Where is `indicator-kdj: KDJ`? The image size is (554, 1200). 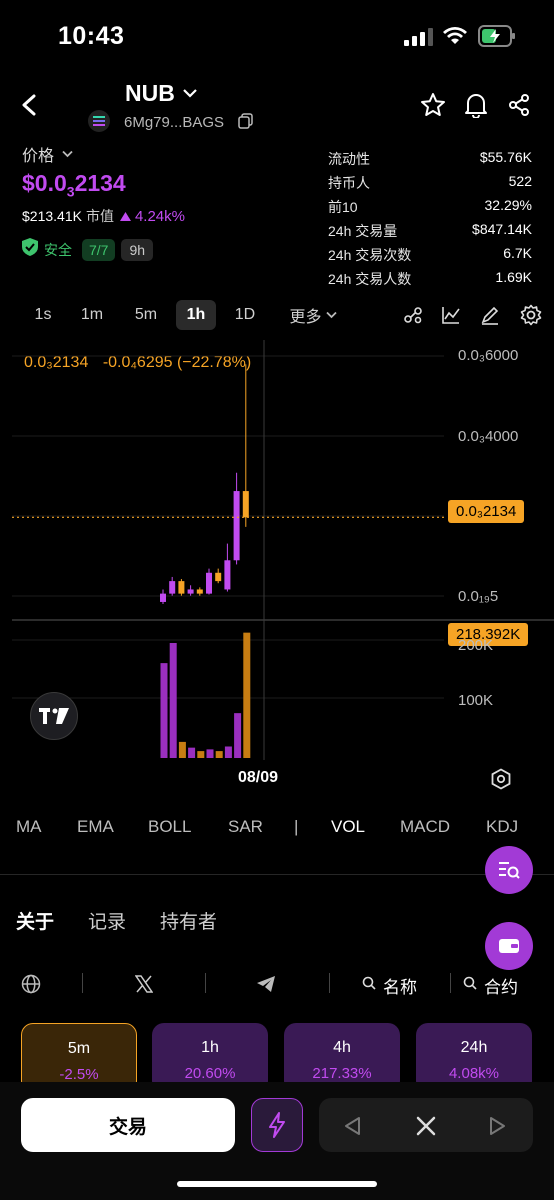 indicator-kdj: KDJ is located at coordinates (502, 827).